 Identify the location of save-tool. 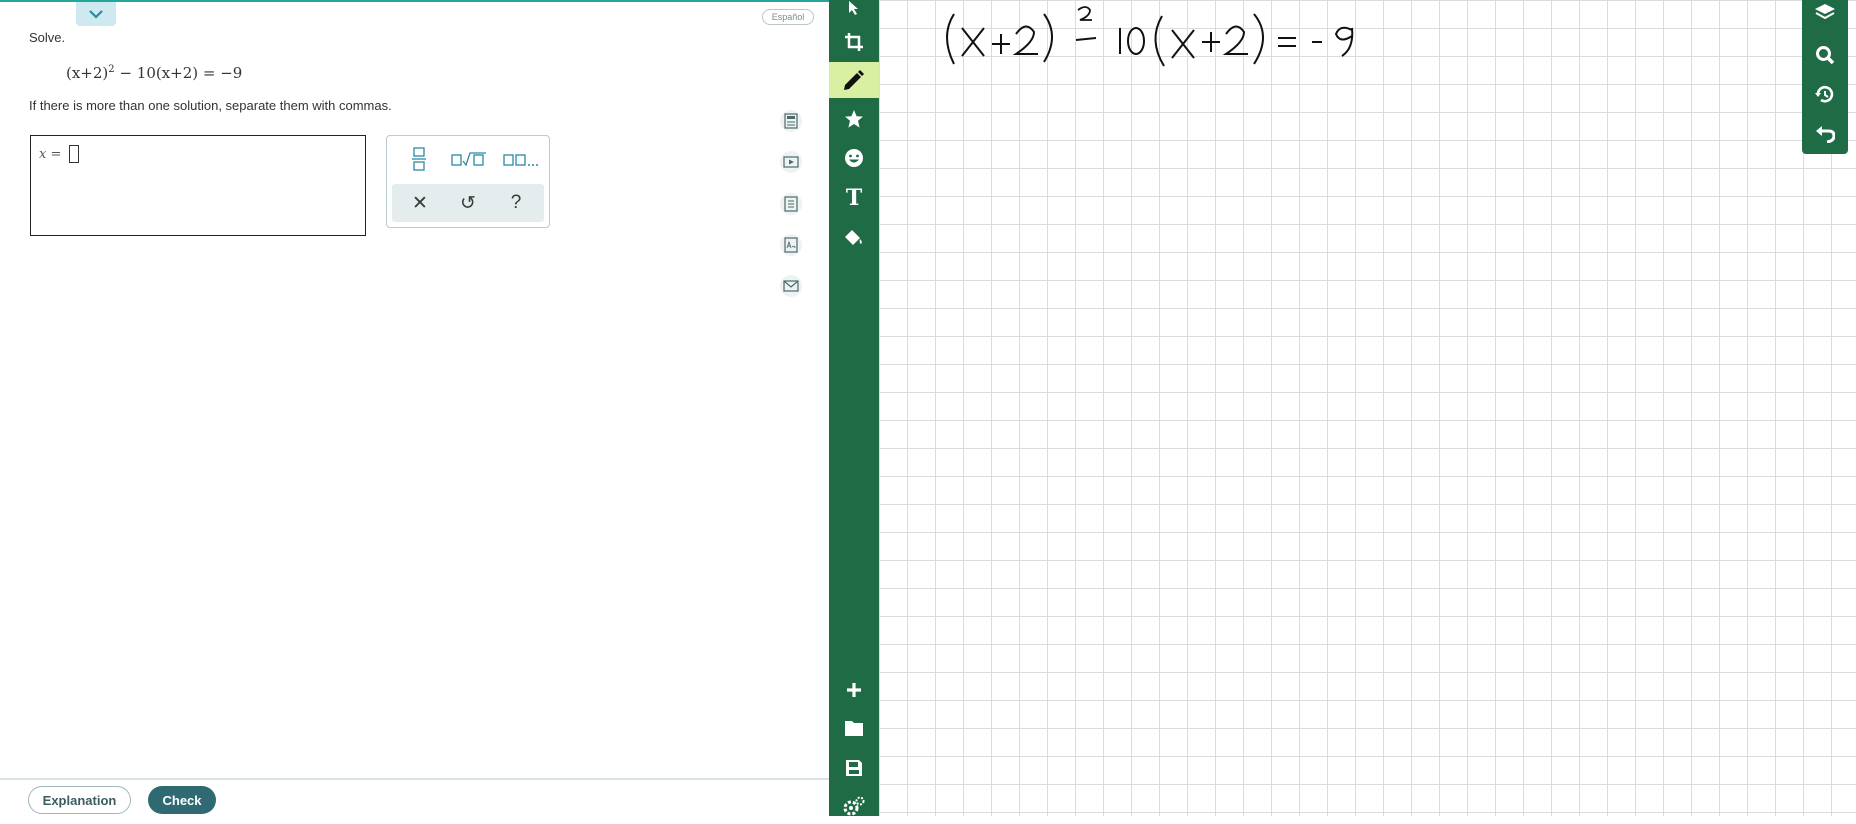
(854, 768).